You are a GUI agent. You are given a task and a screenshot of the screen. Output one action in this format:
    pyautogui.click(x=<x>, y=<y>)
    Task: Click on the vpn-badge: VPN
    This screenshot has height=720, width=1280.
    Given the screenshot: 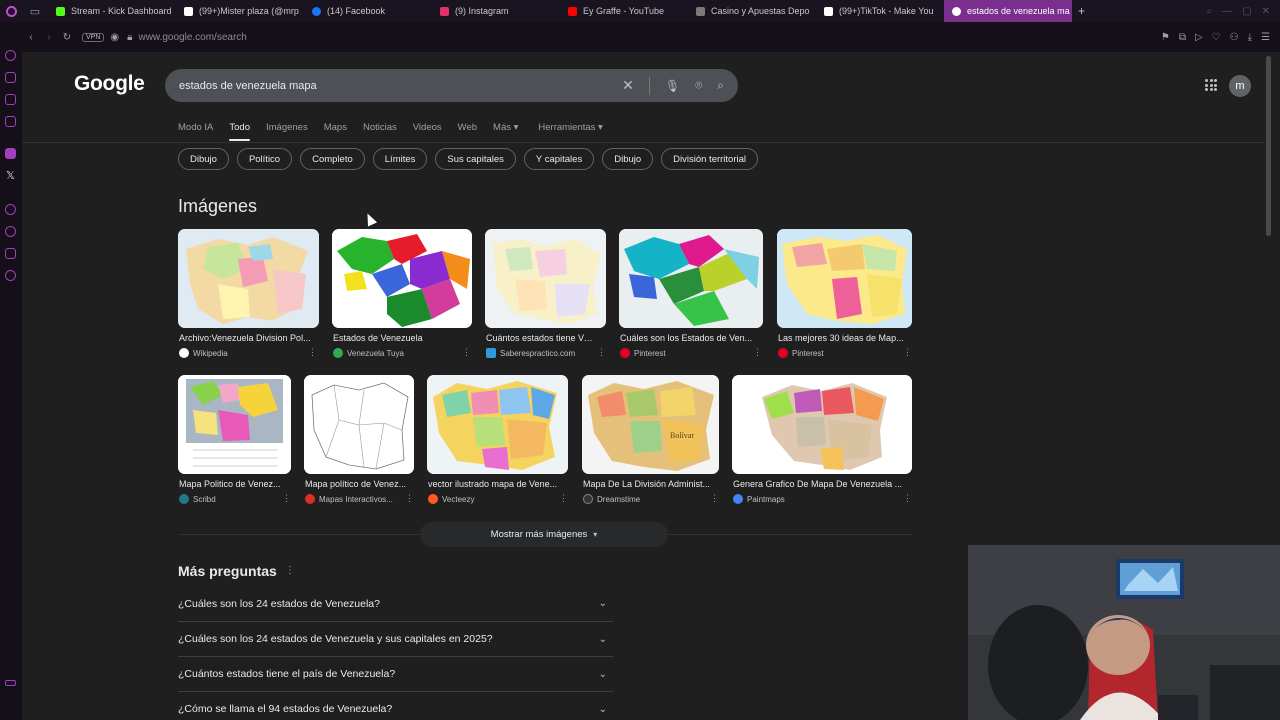 What is the action you would take?
    pyautogui.click(x=93, y=37)
    